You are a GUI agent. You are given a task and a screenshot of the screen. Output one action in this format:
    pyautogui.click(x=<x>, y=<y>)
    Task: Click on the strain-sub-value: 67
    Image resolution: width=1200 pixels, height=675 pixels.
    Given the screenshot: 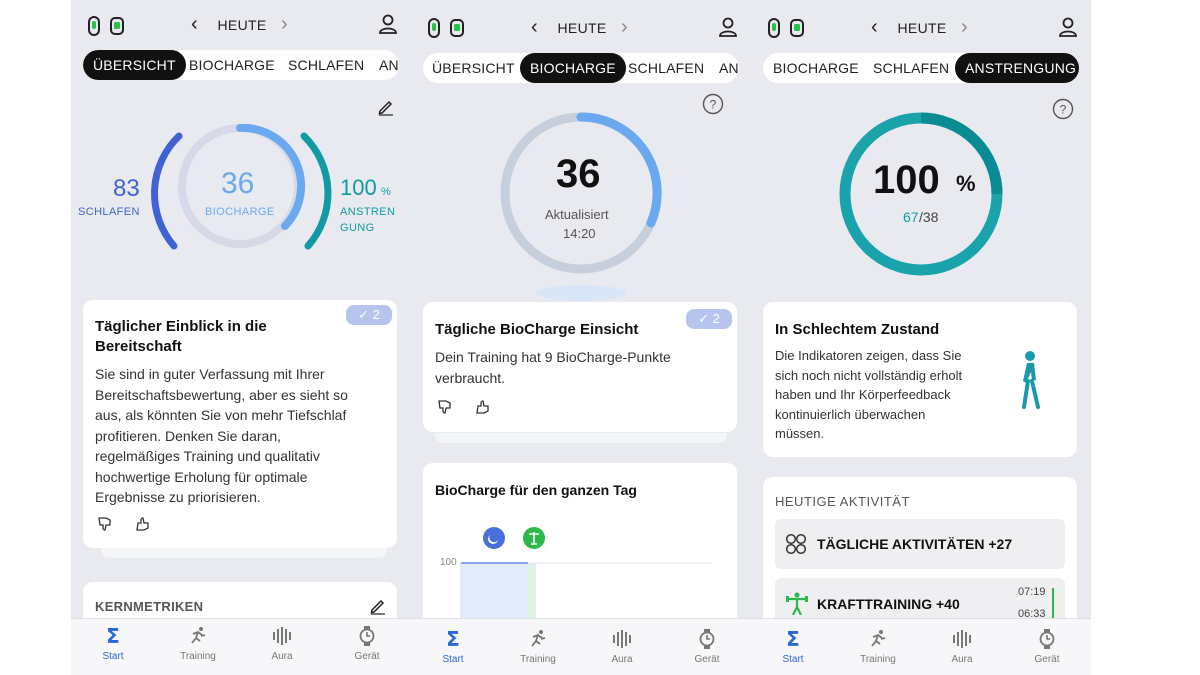 What is the action you would take?
    pyautogui.click(x=911, y=217)
    